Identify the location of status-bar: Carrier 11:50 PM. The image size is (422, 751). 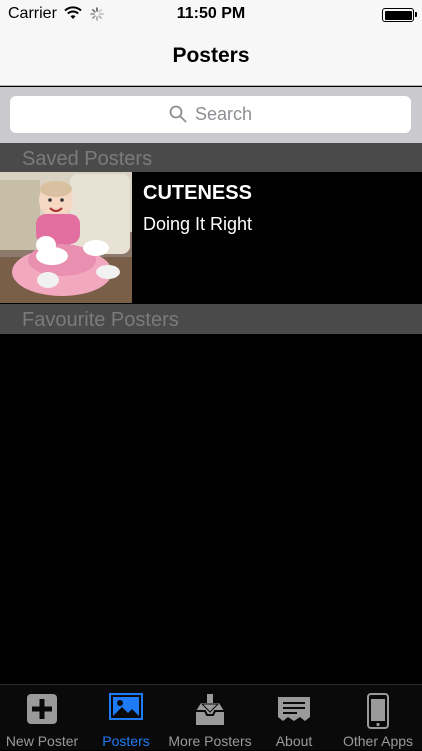
(211, 15).